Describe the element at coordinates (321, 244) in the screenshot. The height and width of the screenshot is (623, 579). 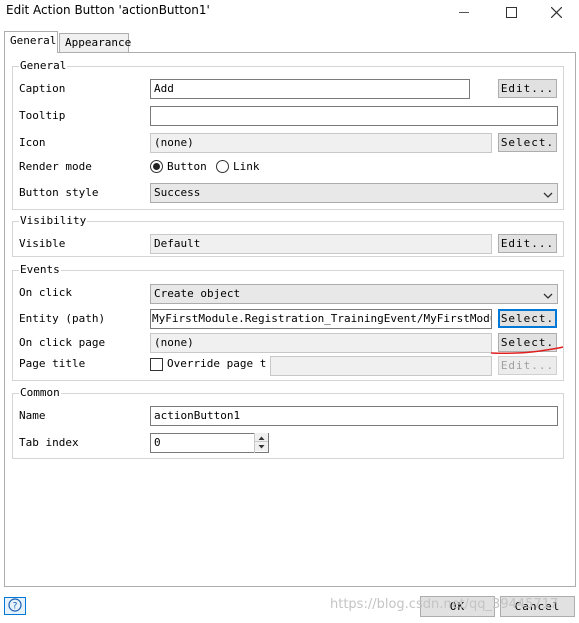
I see `visible-field: Default` at that location.